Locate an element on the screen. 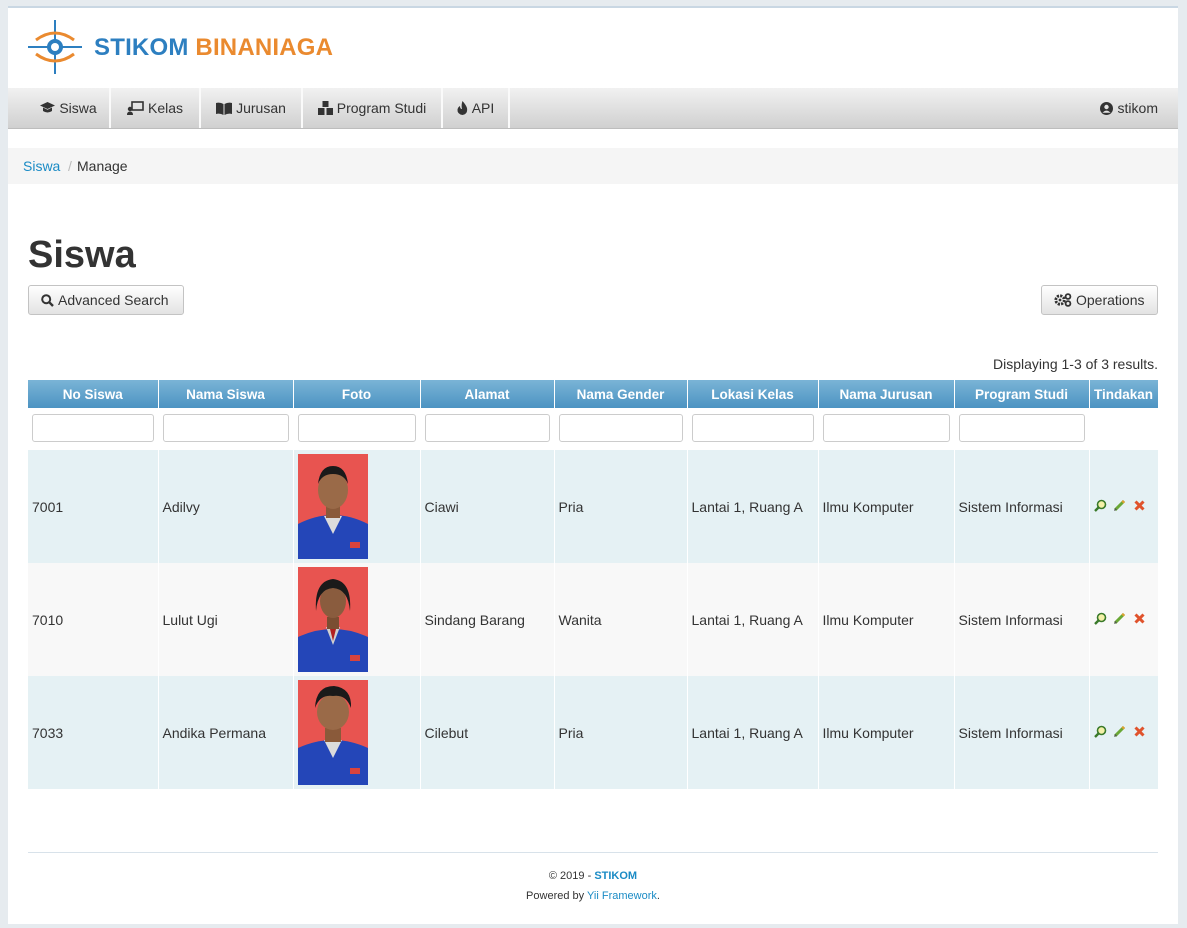 The height and width of the screenshot is (928, 1187). column-header-program-studi: Program Studi is located at coordinates (1022, 394).